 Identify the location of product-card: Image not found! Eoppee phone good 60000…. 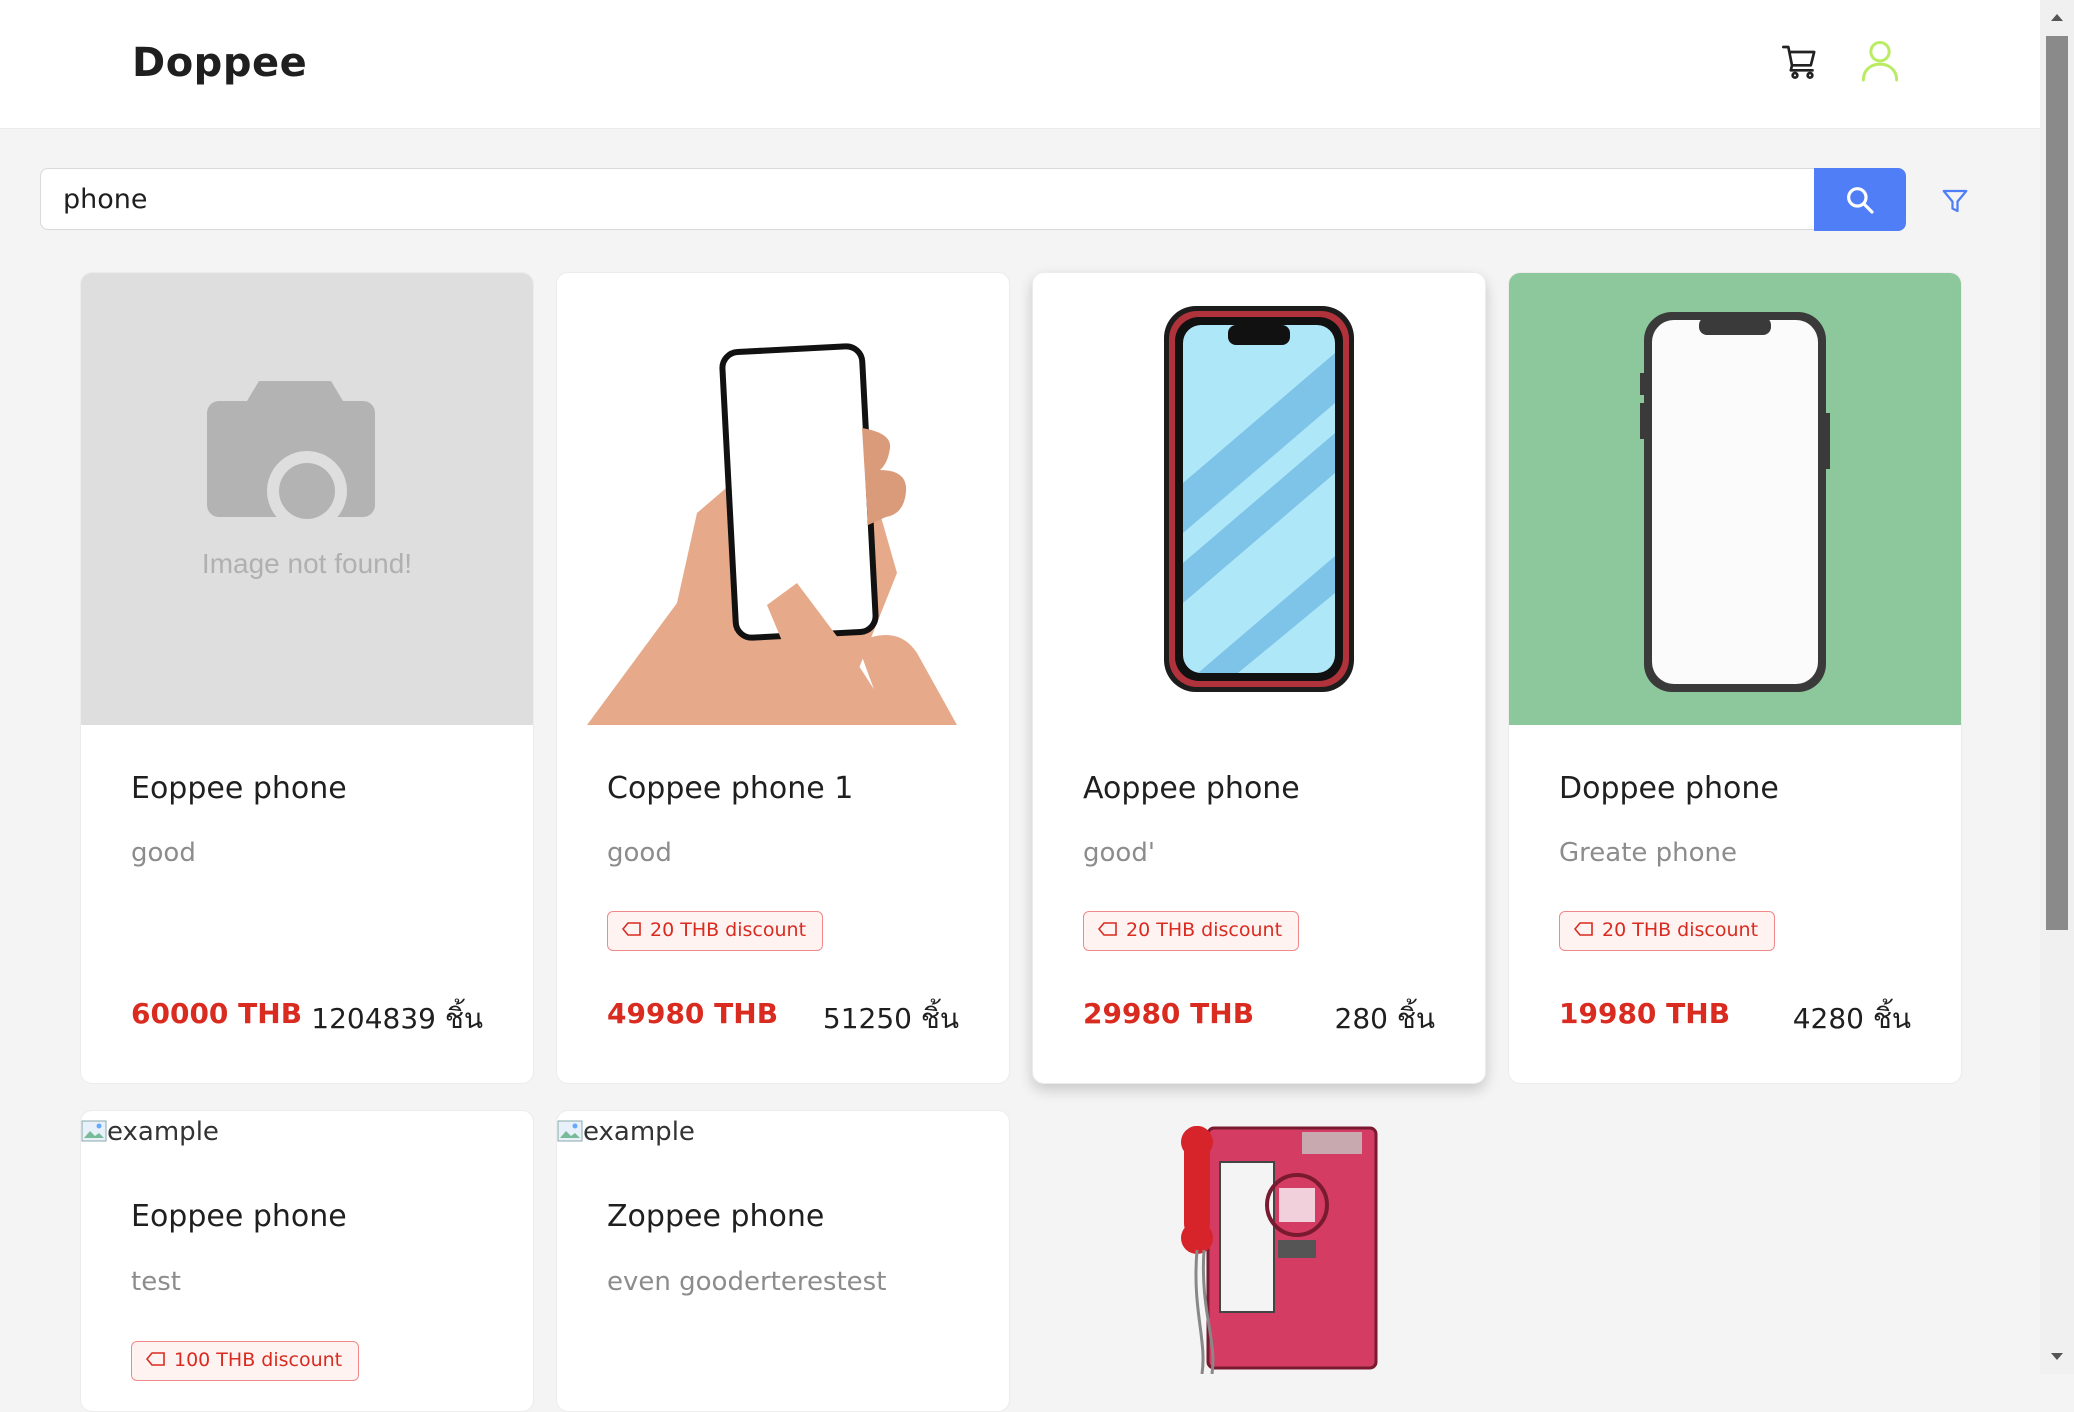
(307, 678).